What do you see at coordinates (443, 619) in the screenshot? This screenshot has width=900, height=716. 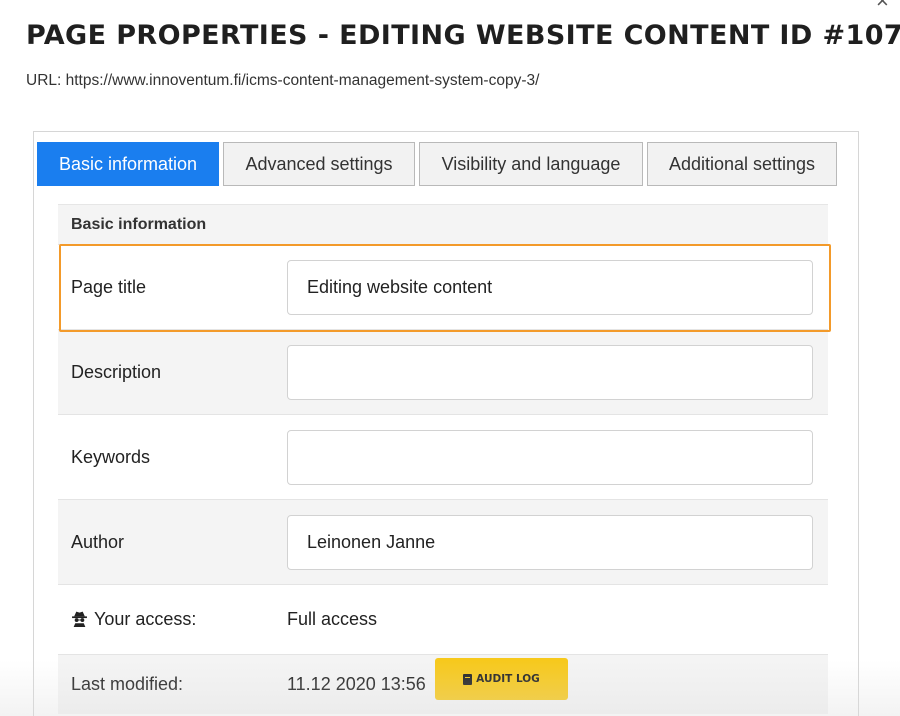 I see `access-row: Your access: Full access` at bounding box center [443, 619].